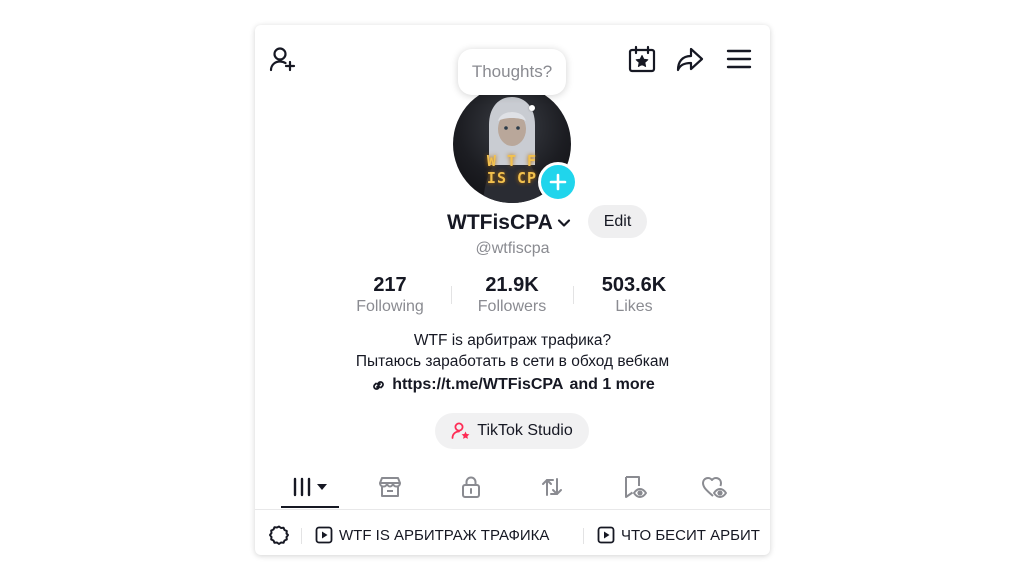  I want to click on followers-count: 21.9K, so click(512, 285).